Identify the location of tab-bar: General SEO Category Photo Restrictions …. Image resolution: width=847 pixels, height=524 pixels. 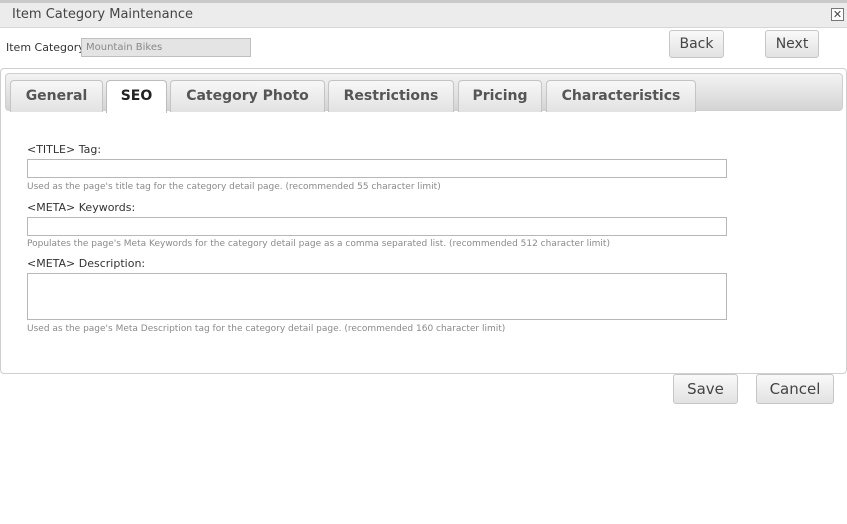
(424, 93).